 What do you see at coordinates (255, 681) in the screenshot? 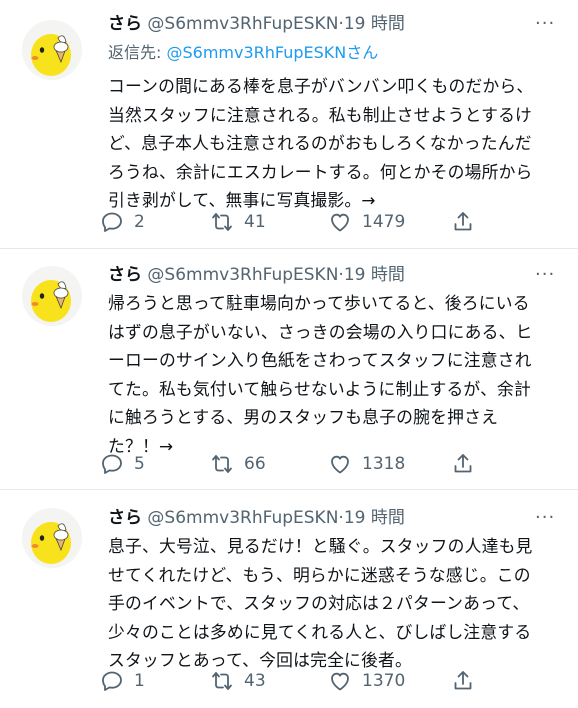
I see `retweet-count: 43` at bounding box center [255, 681].